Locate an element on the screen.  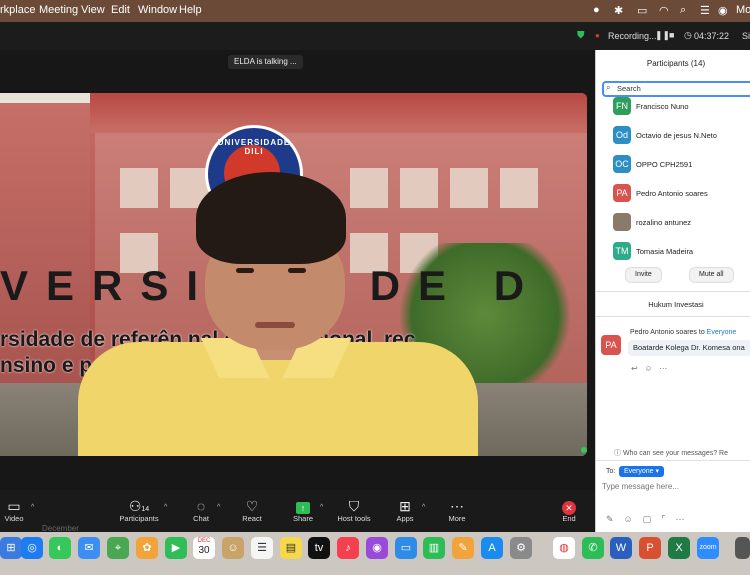
stop-recording-icon: ■ is located at coordinates (671, 35).